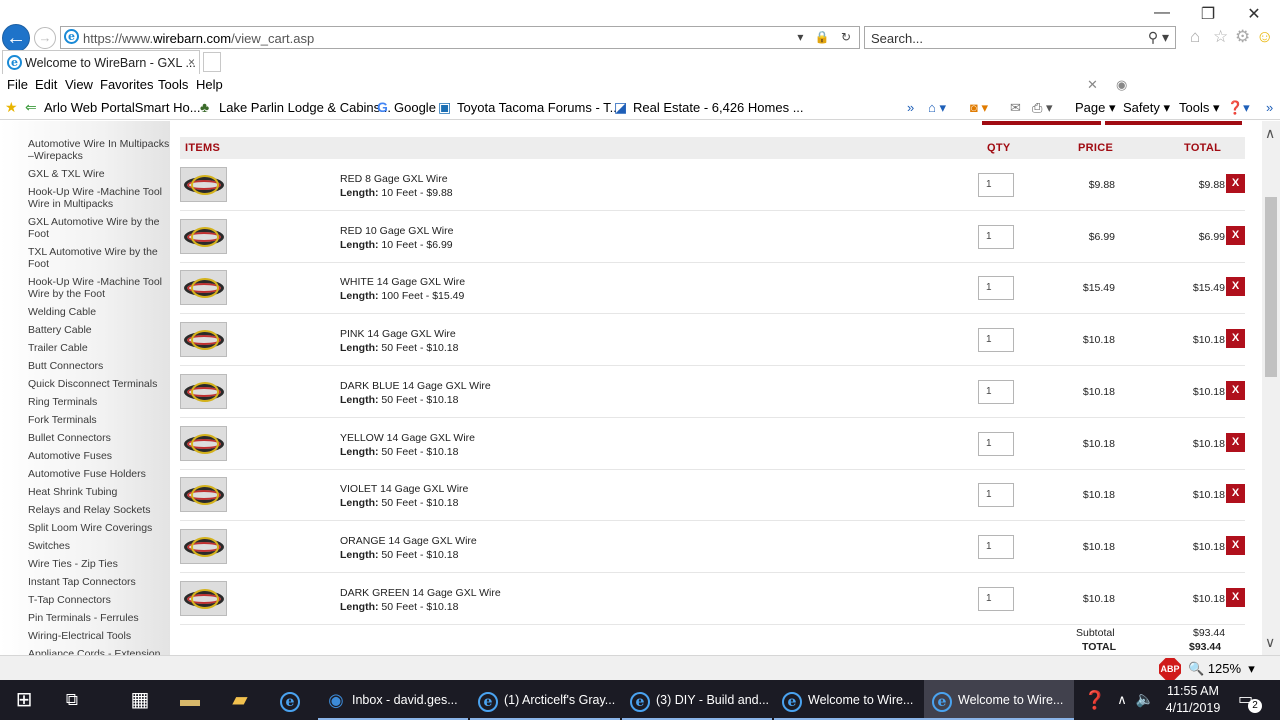 This screenshot has width=1280, height=720. Describe the element at coordinates (1271, 388) in the screenshot. I see `vertical-scrollbar: ∧ ∨` at that location.